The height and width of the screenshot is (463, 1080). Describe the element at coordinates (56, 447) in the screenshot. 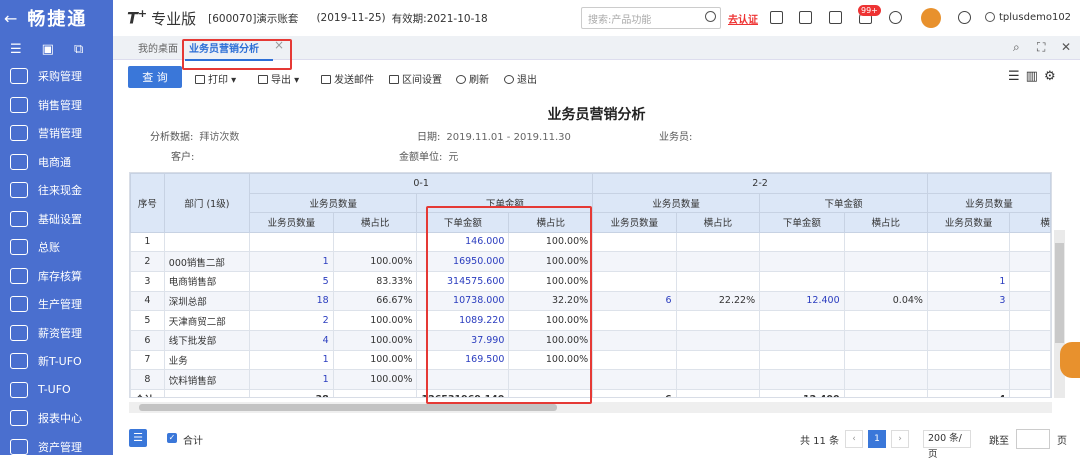

I see `sidebar-item-asset: 资产管理` at that location.